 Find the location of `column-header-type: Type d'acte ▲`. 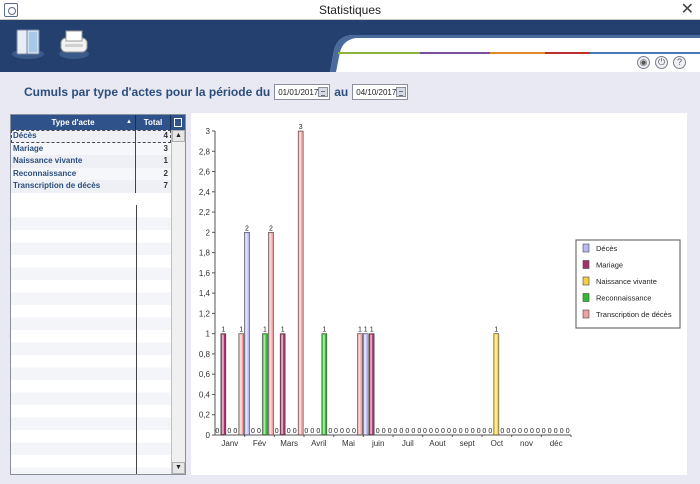

column-header-type: Type d'acte ▲ is located at coordinates (73, 122).